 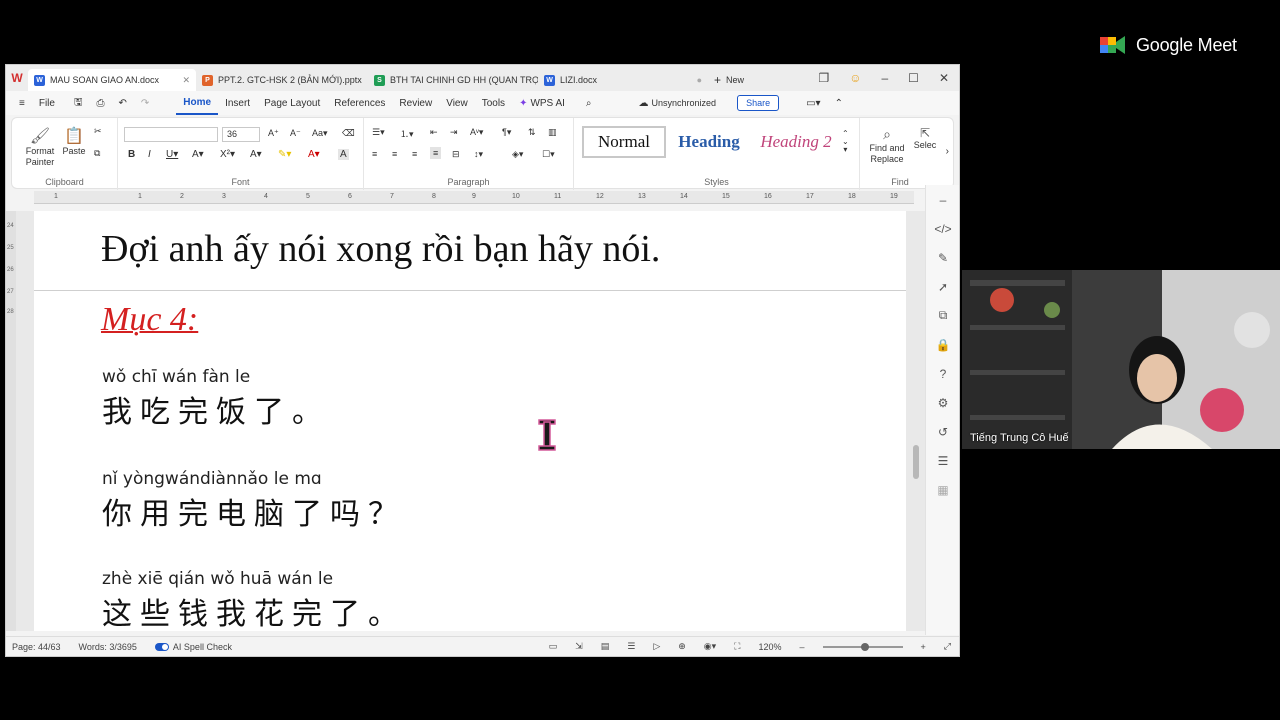 I want to click on vertical-scrollbar, so click(x=917, y=421).